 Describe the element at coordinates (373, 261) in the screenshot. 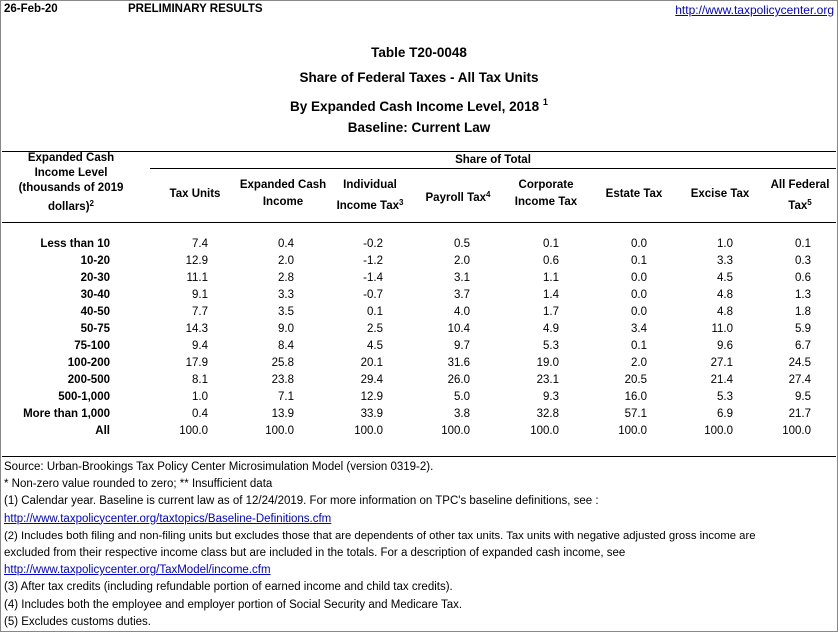

I see `table-cell: -1.2` at that location.